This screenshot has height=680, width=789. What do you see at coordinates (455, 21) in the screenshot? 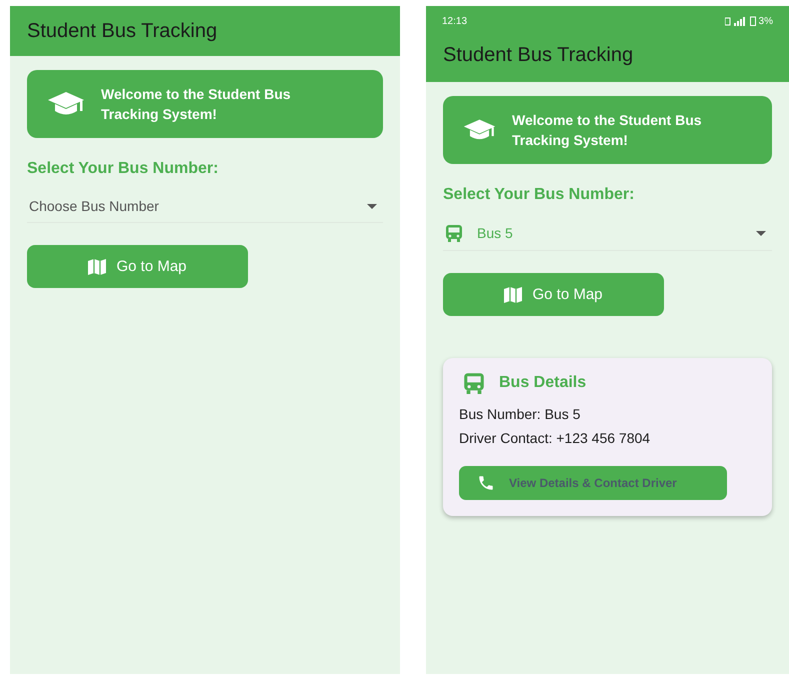
I see `status-time: 12:13` at bounding box center [455, 21].